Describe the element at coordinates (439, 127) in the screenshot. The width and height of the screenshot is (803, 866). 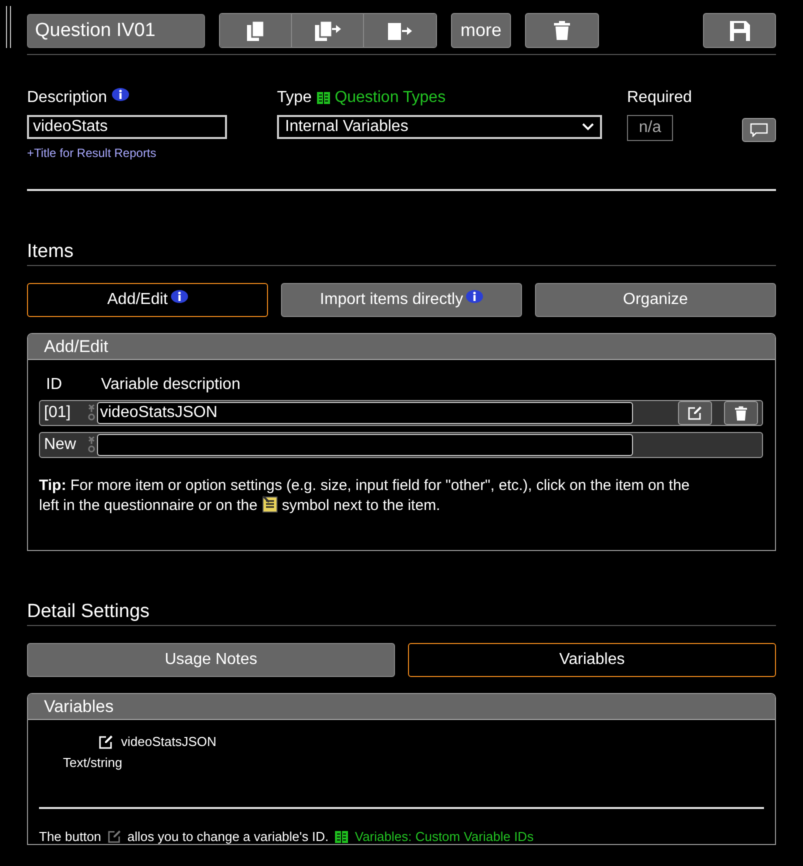
I see `type-dropdown: Internal Variables` at that location.